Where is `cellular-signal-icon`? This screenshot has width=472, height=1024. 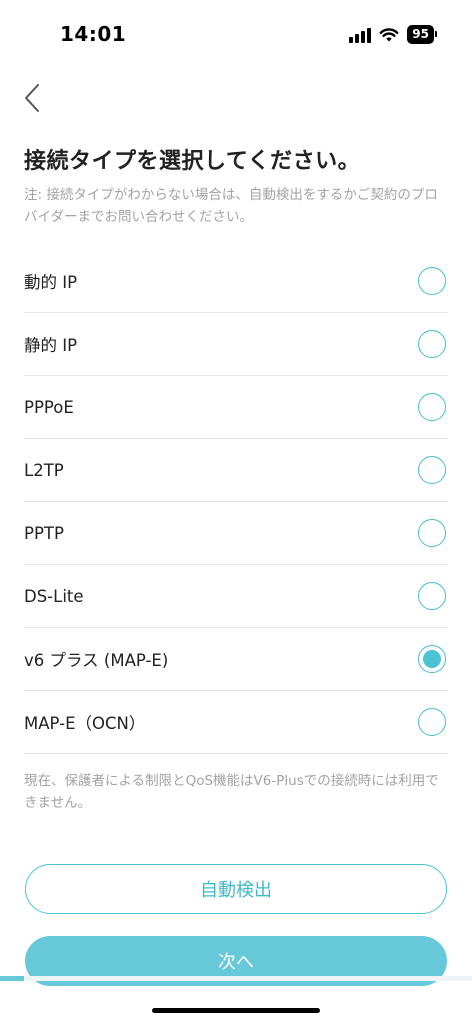 cellular-signal-icon is located at coordinates (360, 35).